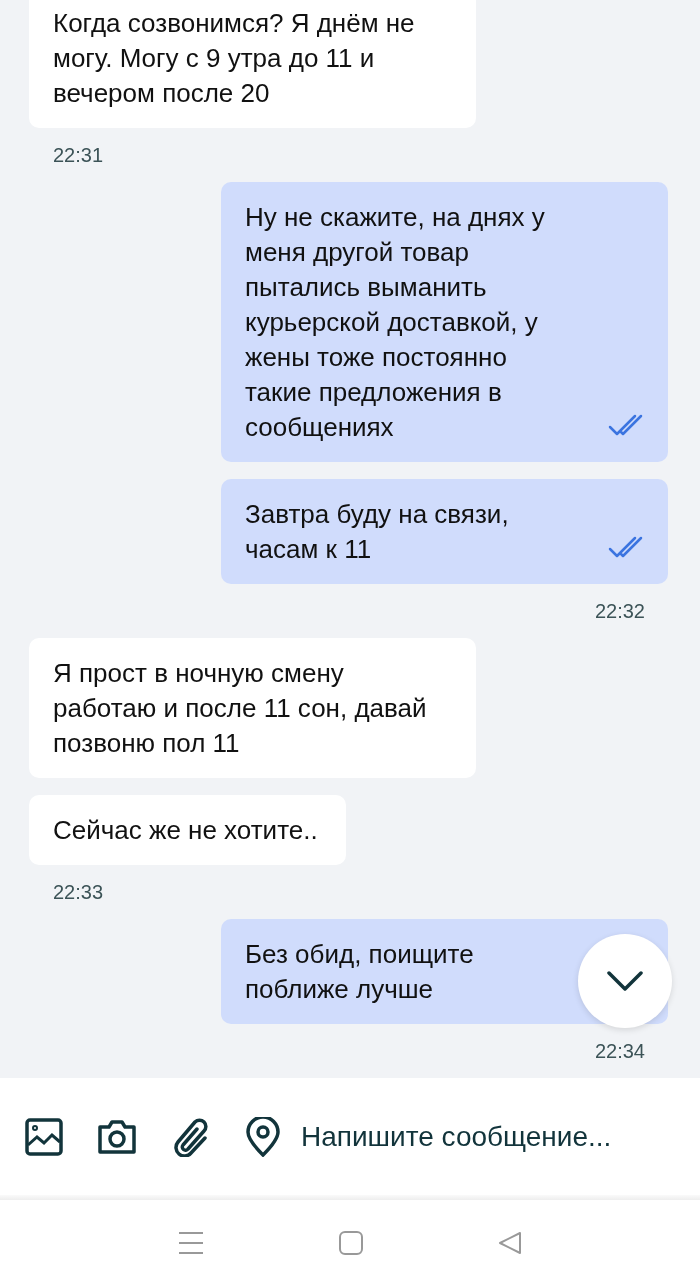 The image size is (700, 1285). What do you see at coordinates (619, 1051) in the screenshot?
I see `message-time: 22:34` at bounding box center [619, 1051].